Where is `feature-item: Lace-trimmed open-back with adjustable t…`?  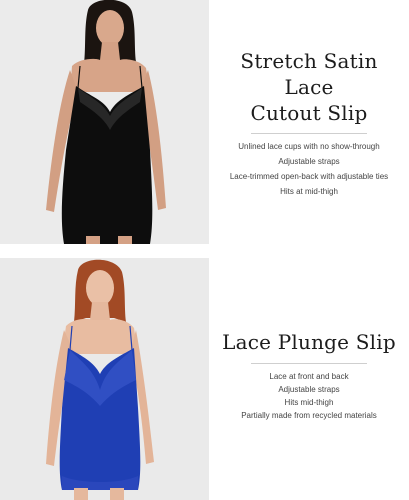 feature-item: Lace-trimmed open-back with adjustable t… is located at coordinates (309, 176).